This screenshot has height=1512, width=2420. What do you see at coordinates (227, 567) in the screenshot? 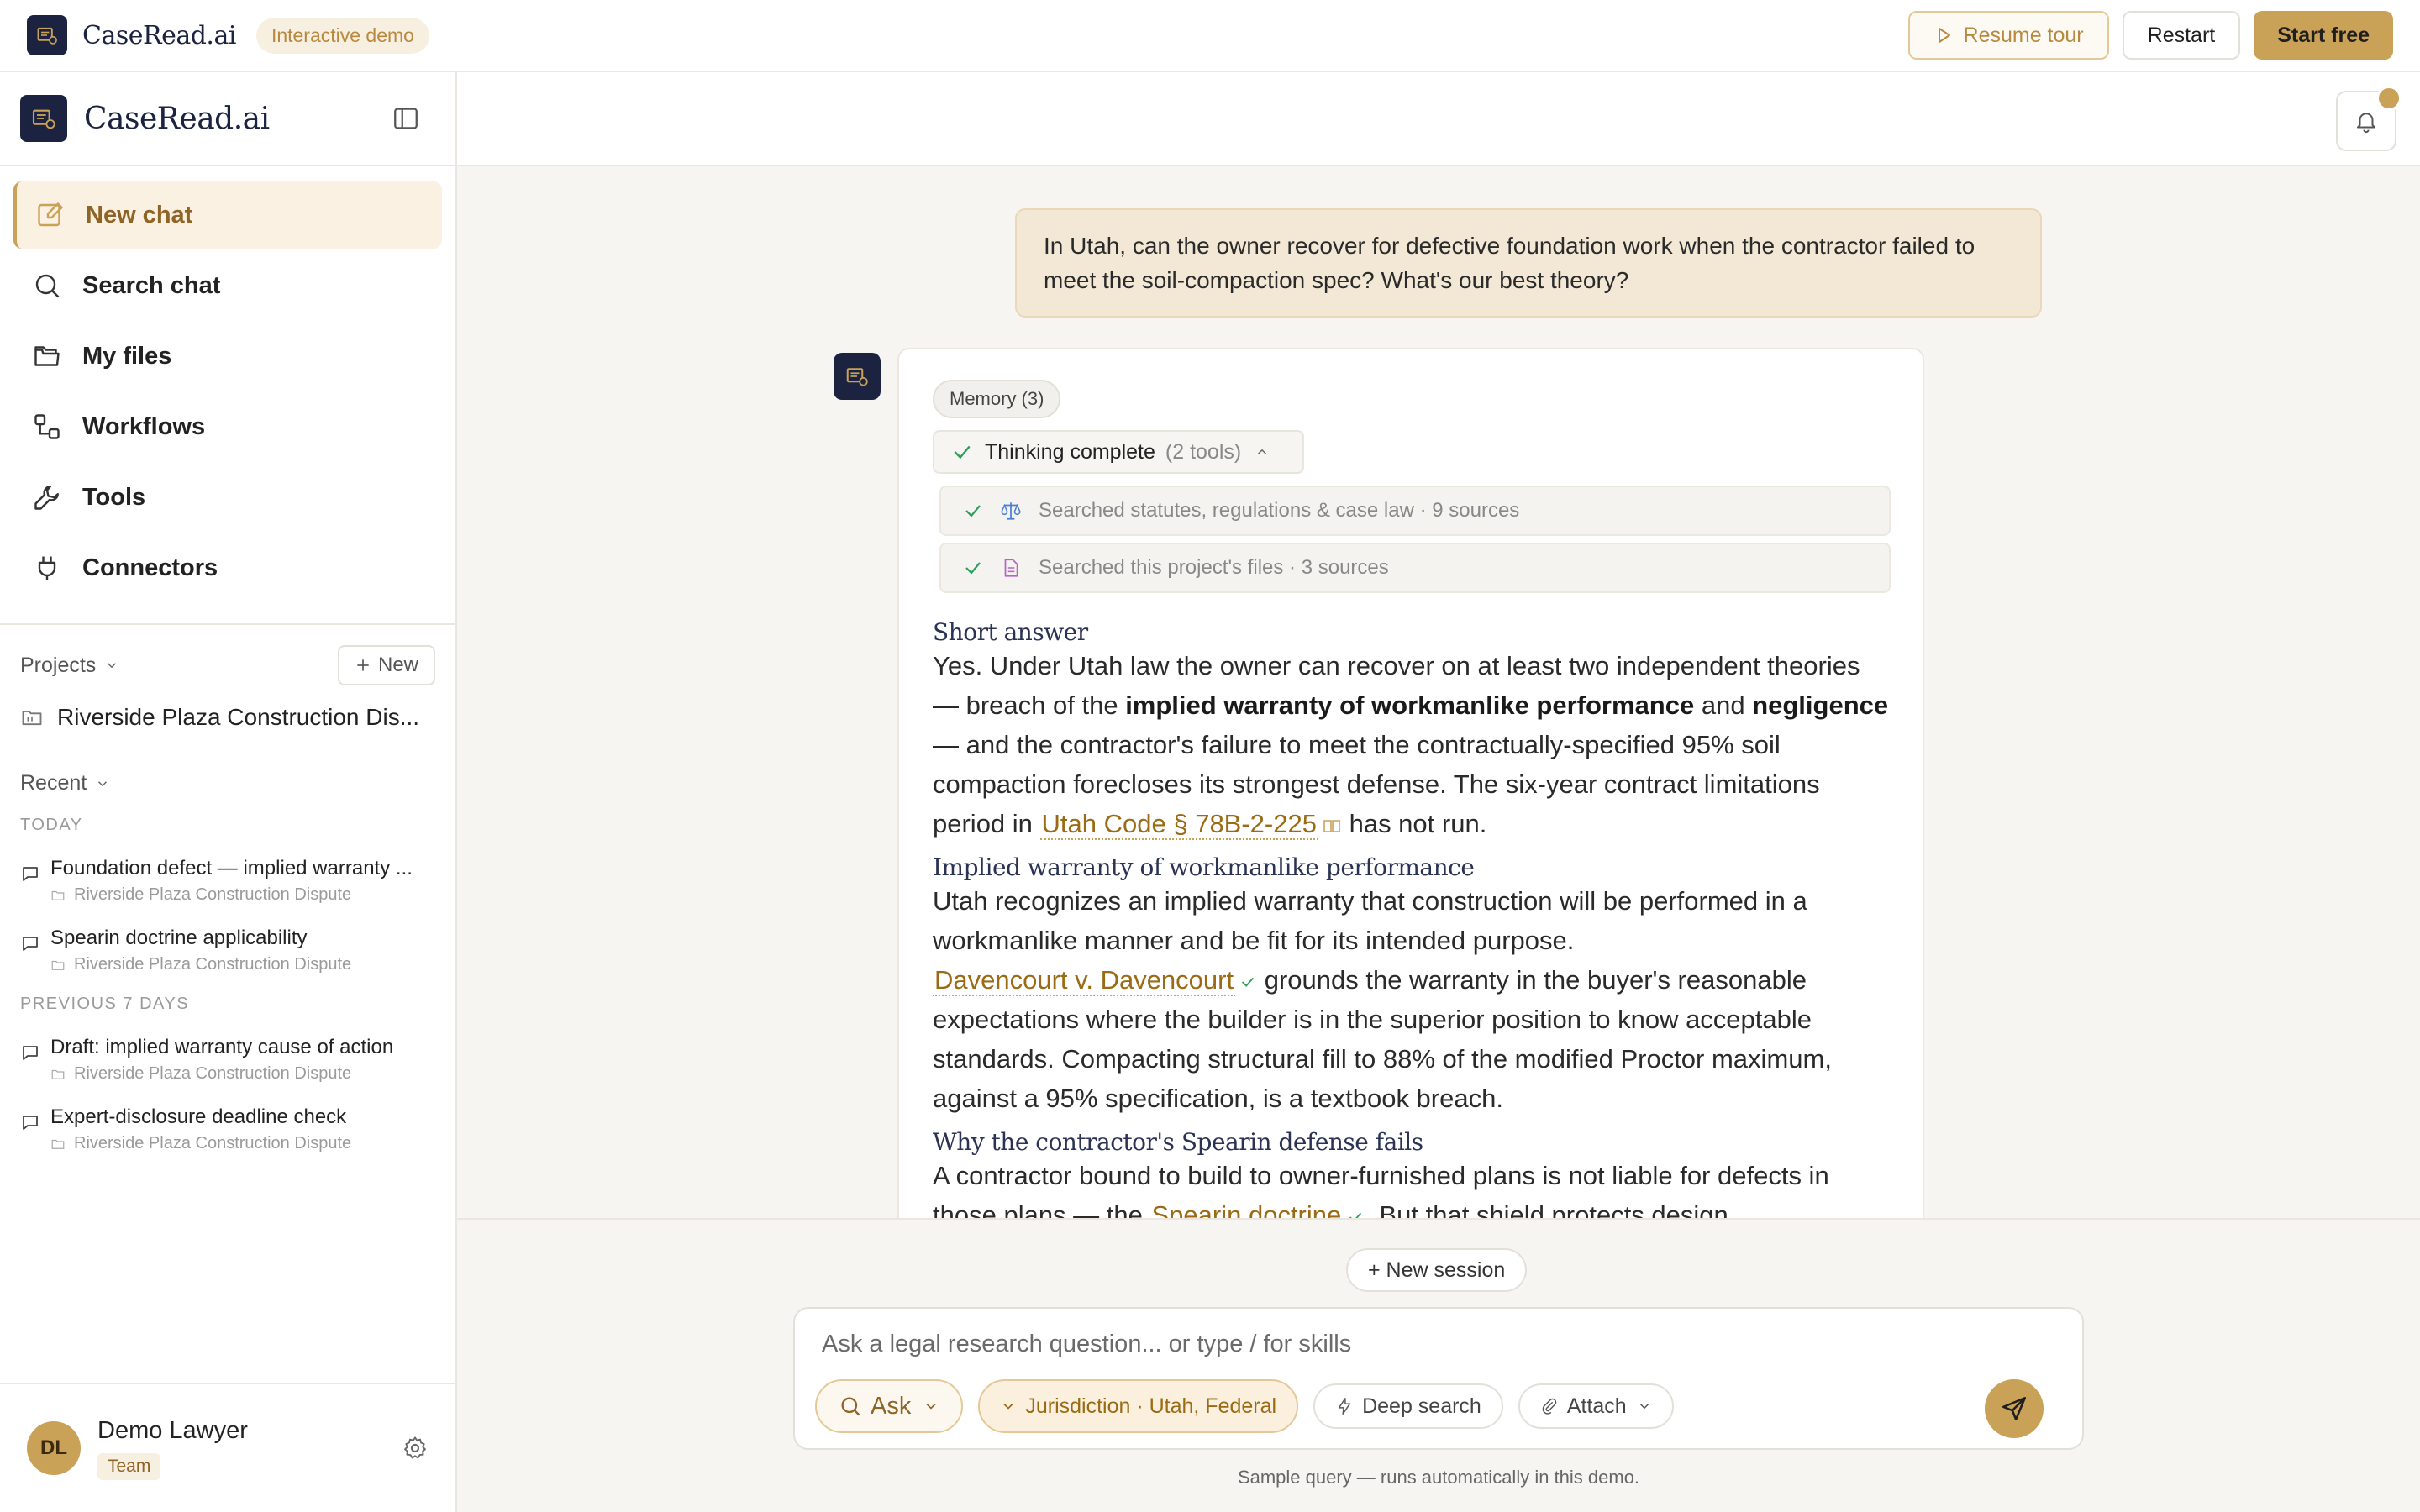
I see `nav-connectors: Connectors` at bounding box center [227, 567].